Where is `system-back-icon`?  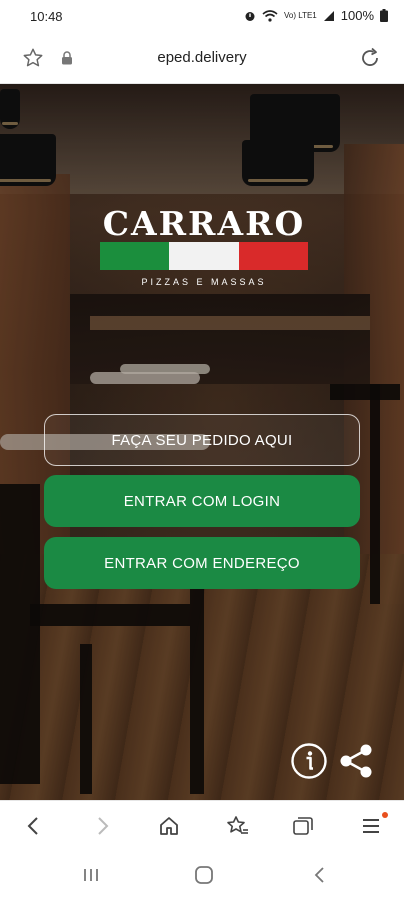
system-back-icon is located at coordinates (320, 877).